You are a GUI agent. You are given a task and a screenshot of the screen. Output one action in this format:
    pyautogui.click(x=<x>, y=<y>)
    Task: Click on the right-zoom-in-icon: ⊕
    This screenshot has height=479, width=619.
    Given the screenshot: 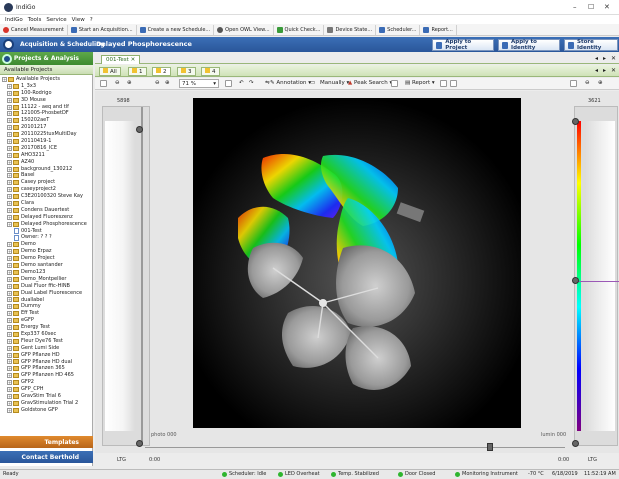 What is the action you would take?
    pyautogui.click(x=600, y=83)
    